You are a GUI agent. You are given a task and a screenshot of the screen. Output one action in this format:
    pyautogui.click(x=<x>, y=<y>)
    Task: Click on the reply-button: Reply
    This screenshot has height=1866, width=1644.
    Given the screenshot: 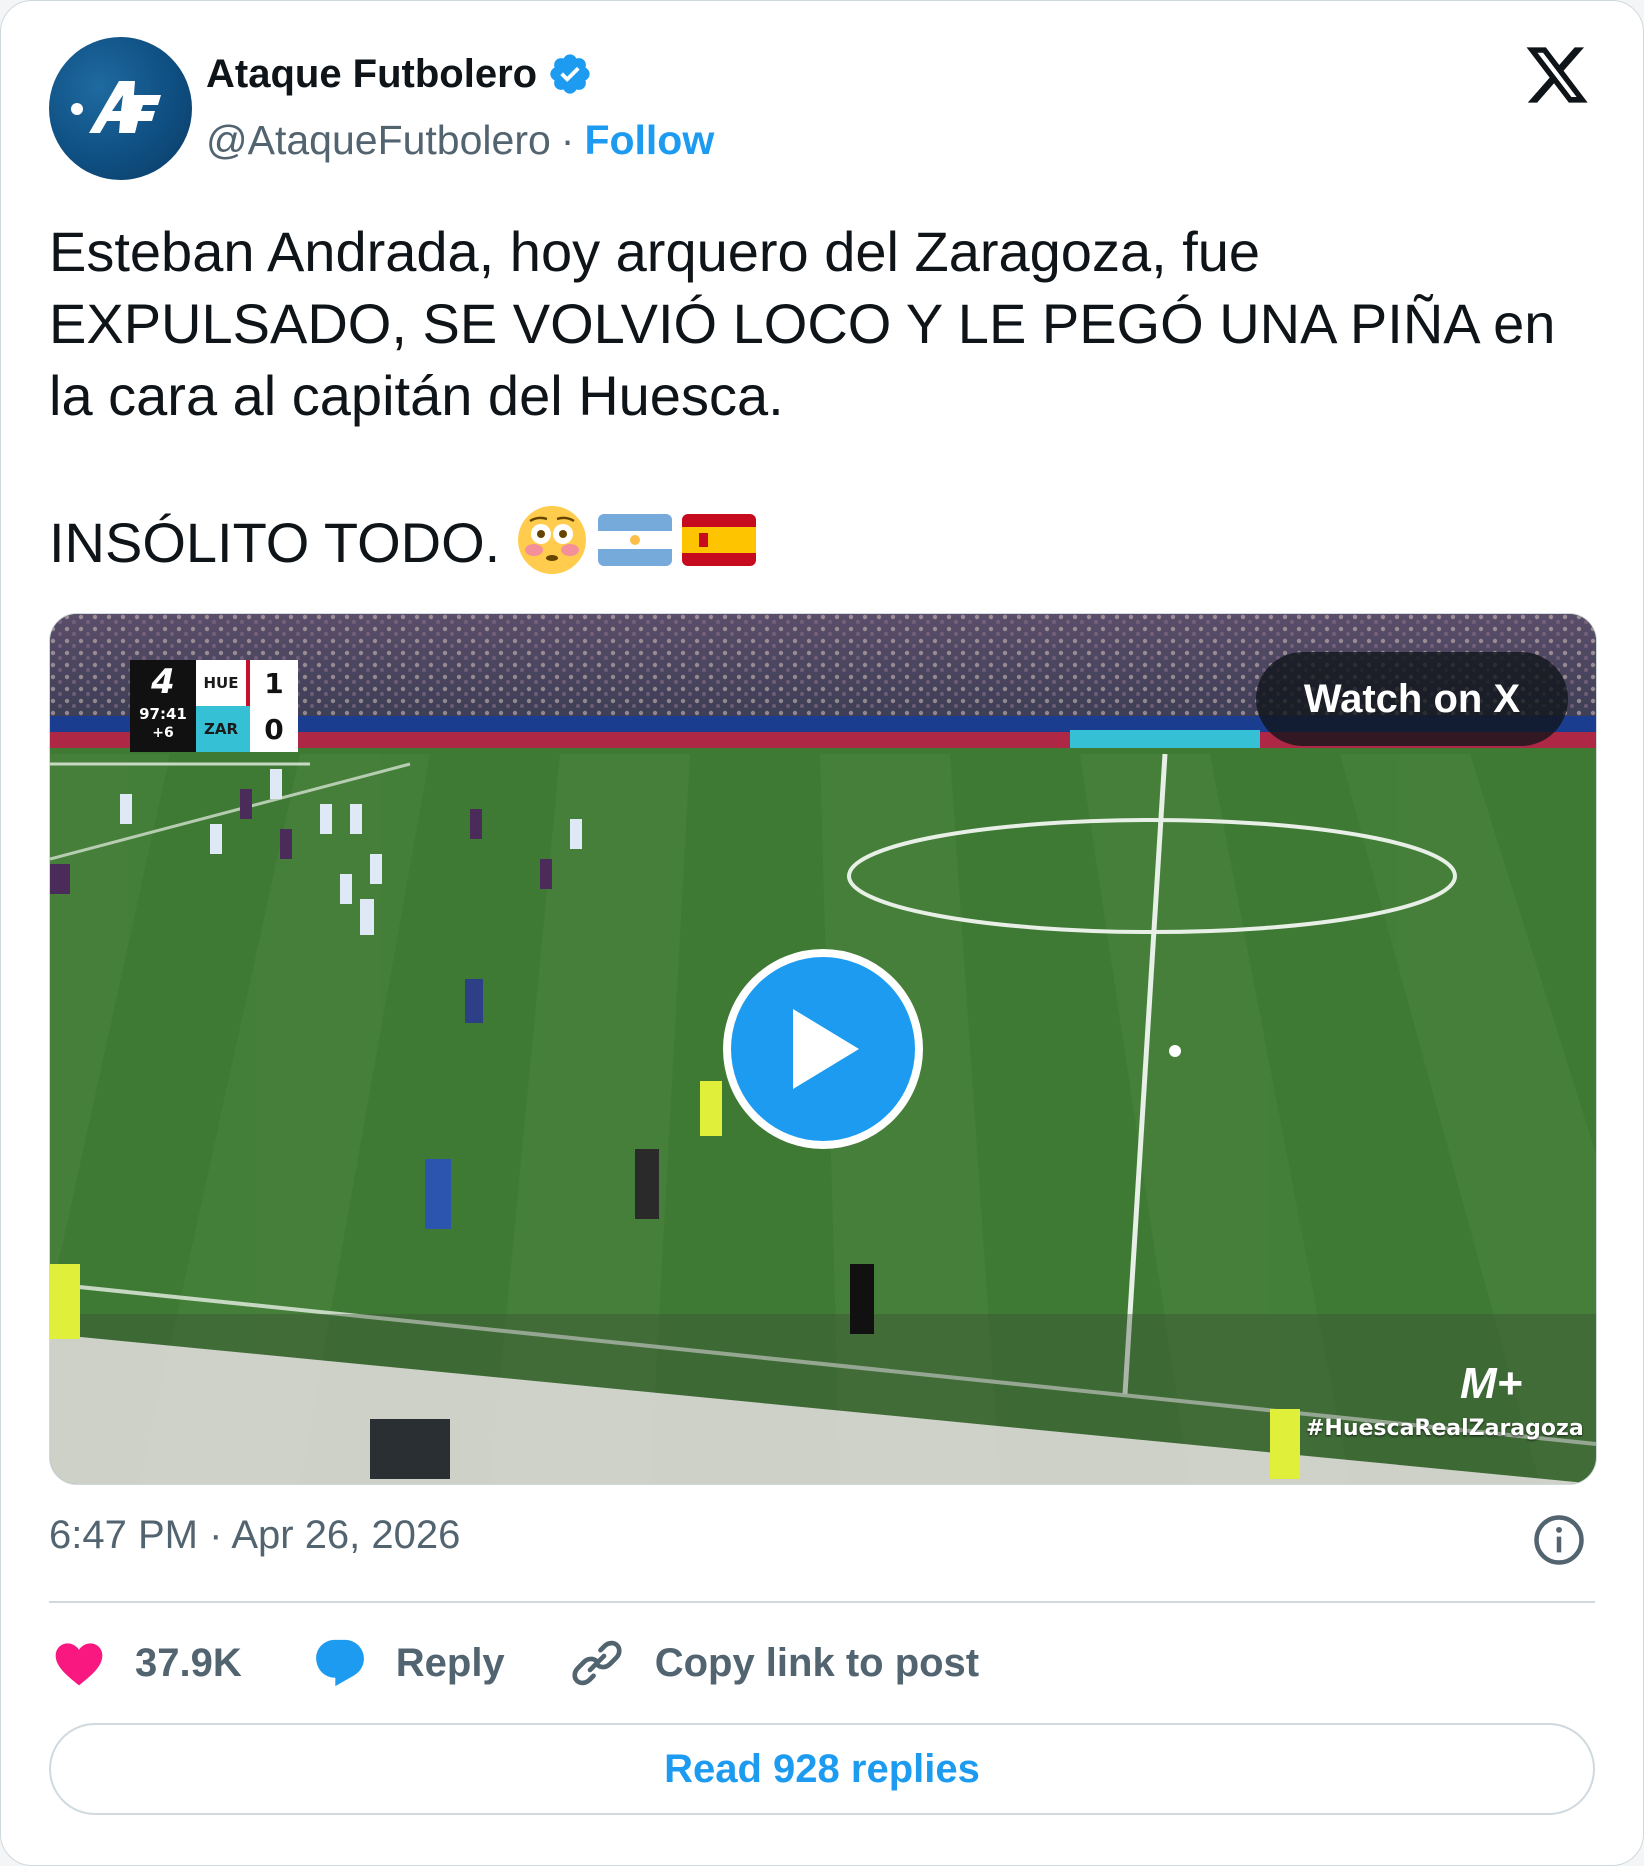 What is the action you would take?
    pyautogui.click(x=407, y=1663)
    